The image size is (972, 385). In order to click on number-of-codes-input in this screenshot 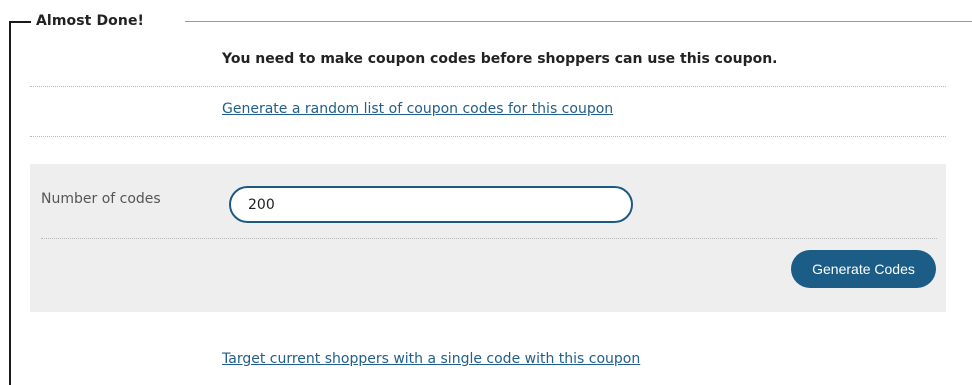, I will do `click(431, 204)`.